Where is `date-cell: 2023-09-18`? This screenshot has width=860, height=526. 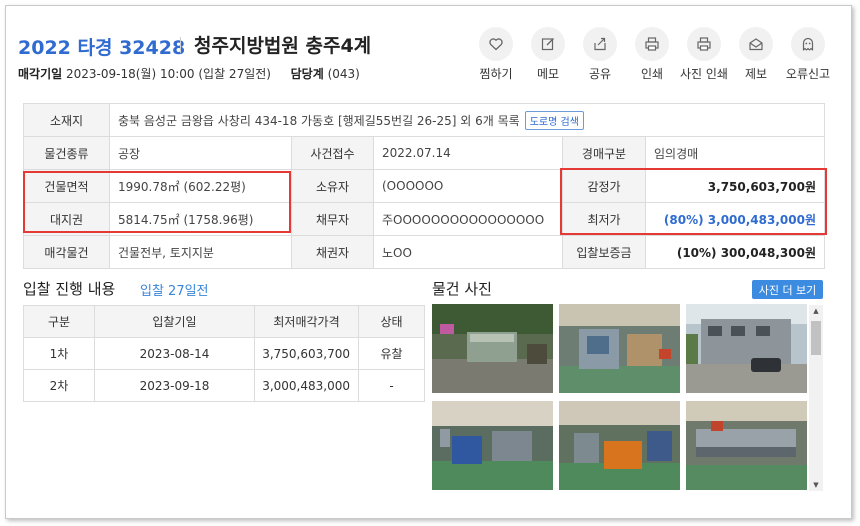 date-cell: 2023-09-18 is located at coordinates (174, 385).